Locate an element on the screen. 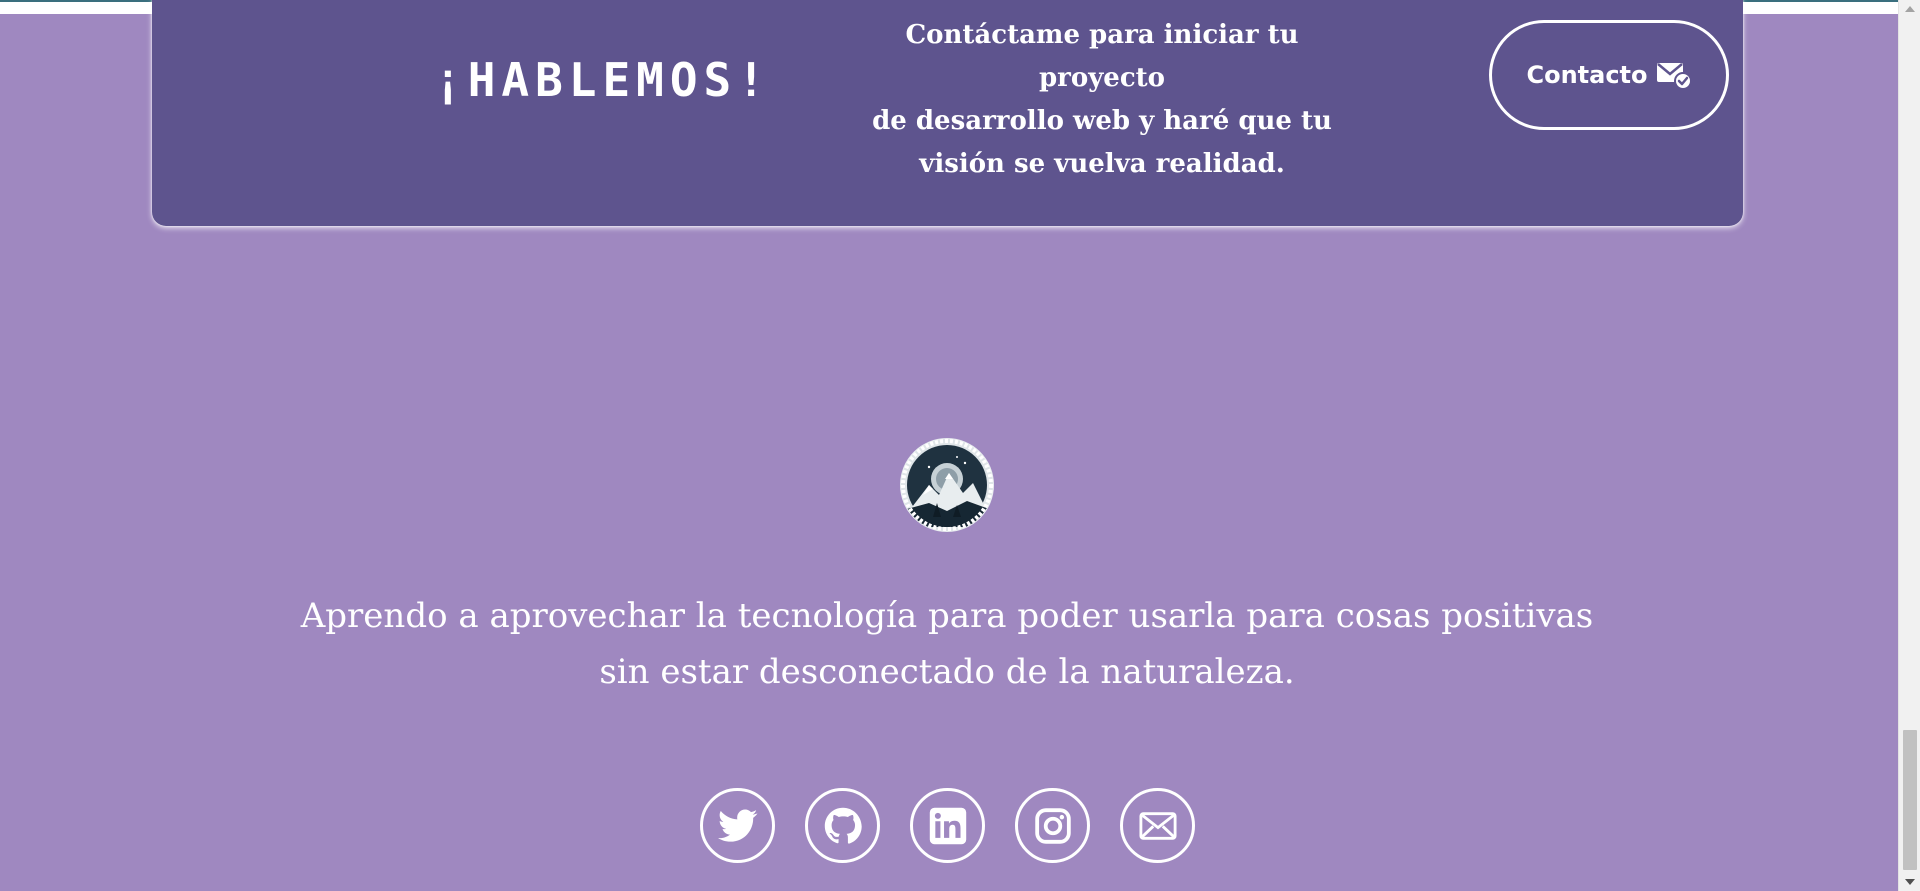  instagram-icon is located at coordinates (1053, 826).